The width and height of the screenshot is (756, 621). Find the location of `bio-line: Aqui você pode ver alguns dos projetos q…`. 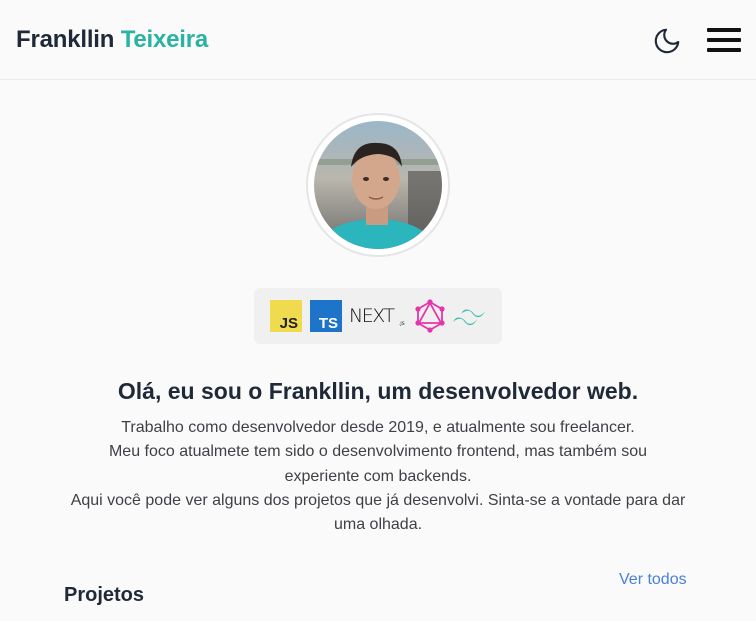

bio-line: Aqui você pode ver alguns dos projetos q… is located at coordinates (378, 512).